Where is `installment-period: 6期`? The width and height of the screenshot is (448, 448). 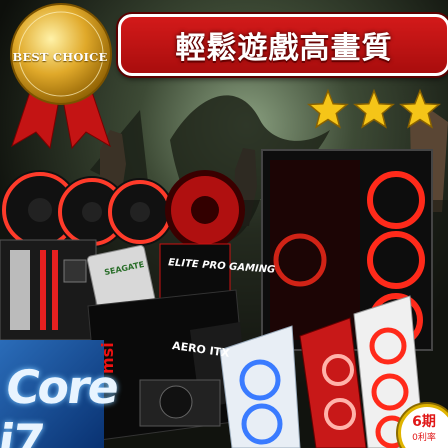 installment-period: 6期 is located at coordinates (424, 422).